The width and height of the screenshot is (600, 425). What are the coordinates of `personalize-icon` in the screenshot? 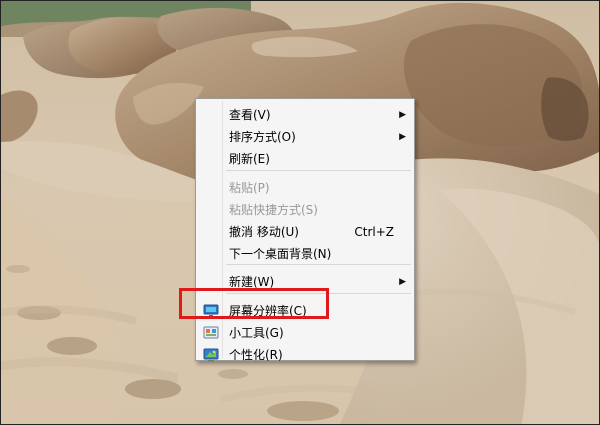 It's located at (211, 355).